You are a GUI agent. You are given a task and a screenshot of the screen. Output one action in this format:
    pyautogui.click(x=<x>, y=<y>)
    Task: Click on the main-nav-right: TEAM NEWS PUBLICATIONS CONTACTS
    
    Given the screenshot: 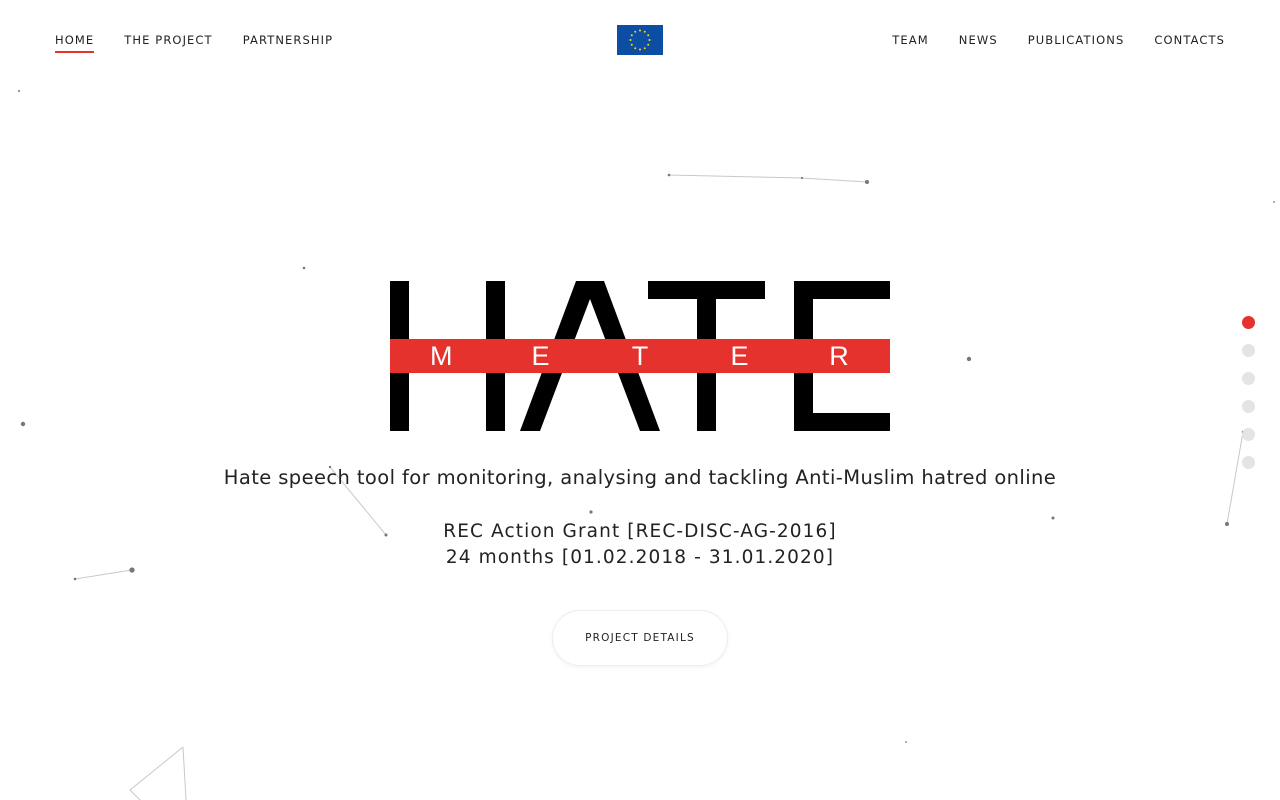 What is the action you would take?
    pyautogui.click(x=1058, y=42)
    